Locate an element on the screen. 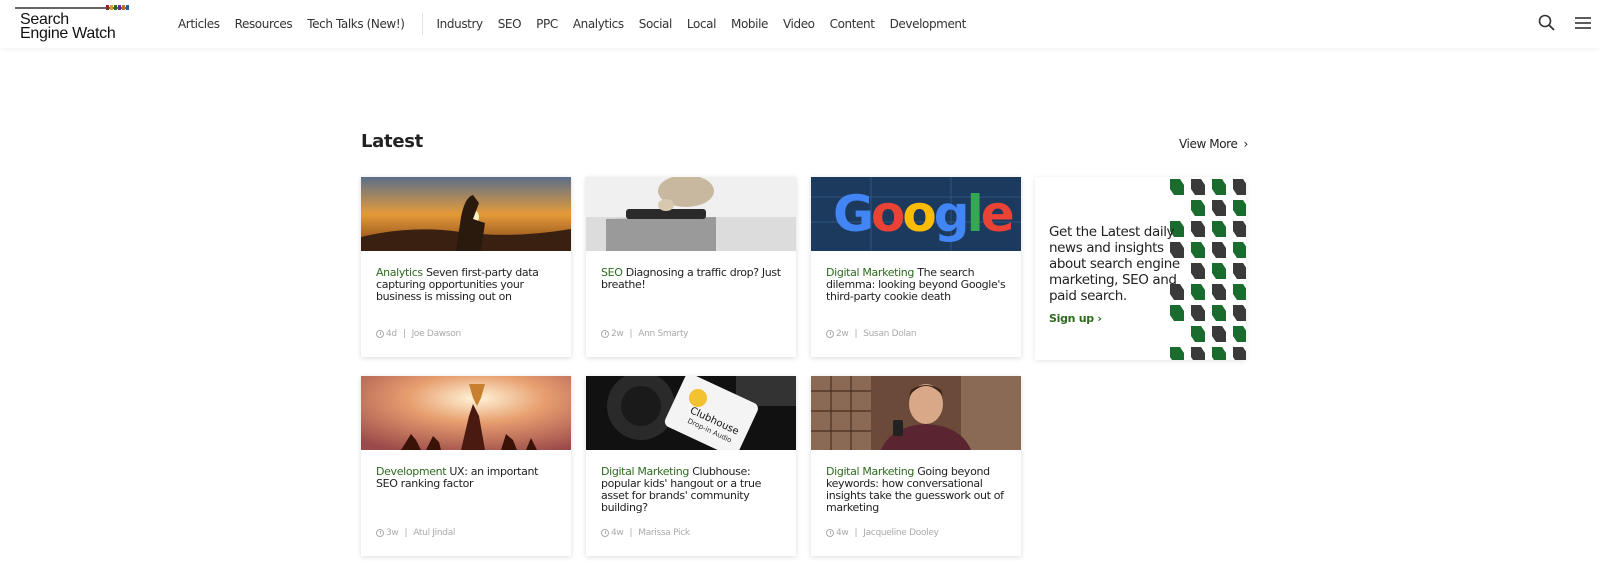 The height and width of the screenshot is (585, 1600). search-icon is located at coordinates (1547, 23).